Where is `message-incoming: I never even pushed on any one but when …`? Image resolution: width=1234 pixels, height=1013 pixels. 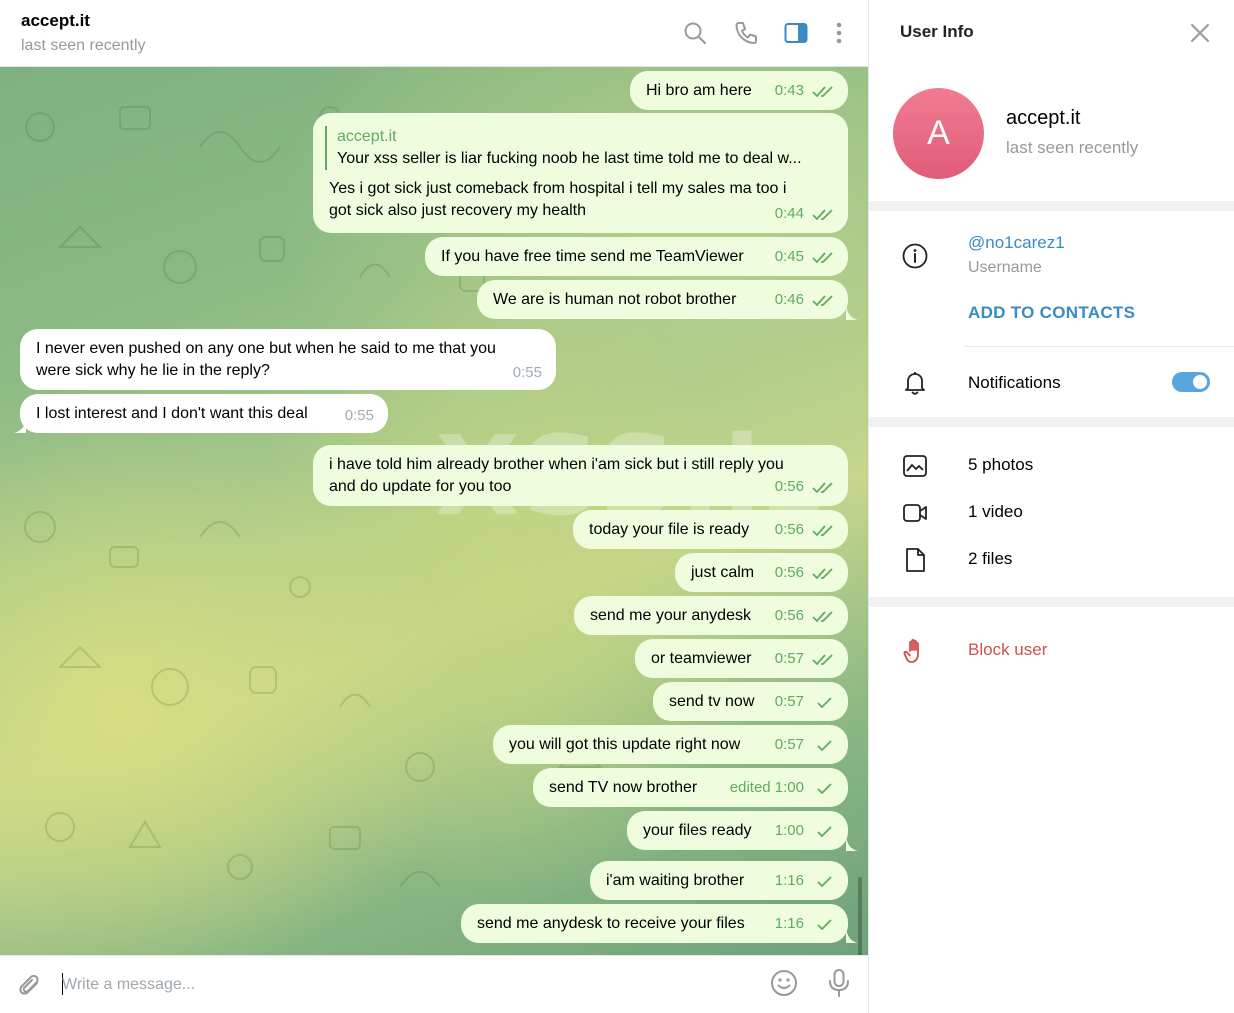 message-incoming: I never even pushed on any one but when … is located at coordinates (288, 359).